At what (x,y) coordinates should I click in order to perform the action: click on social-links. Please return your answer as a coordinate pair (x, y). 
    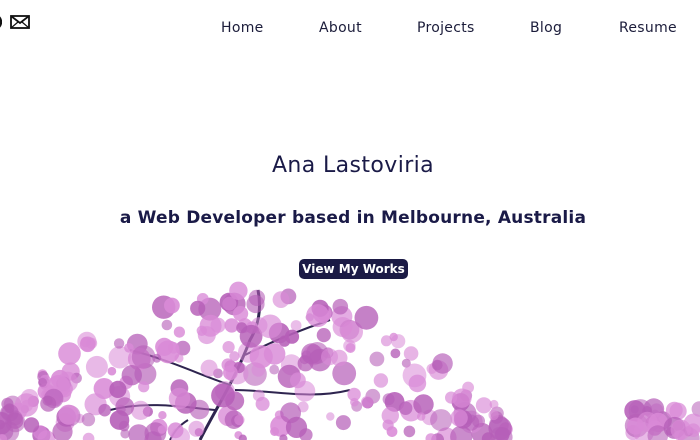
    Looking at the image, I should click on (15, 22).